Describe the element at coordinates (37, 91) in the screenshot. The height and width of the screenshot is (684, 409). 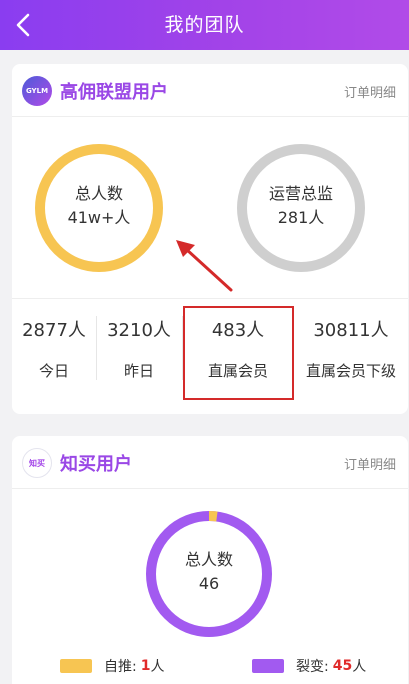
I see `gylm-logo-icon: GYLM` at that location.